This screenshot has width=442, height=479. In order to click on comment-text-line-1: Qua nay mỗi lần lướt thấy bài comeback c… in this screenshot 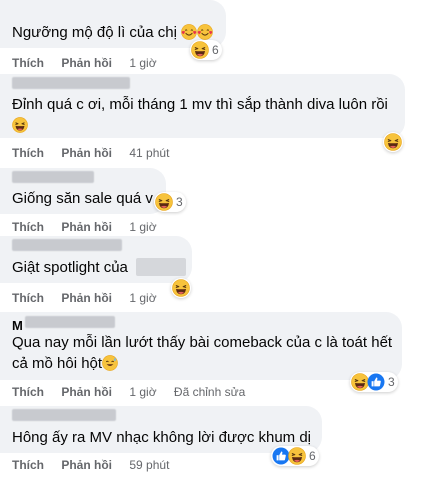, I will do `click(202, 342)`.